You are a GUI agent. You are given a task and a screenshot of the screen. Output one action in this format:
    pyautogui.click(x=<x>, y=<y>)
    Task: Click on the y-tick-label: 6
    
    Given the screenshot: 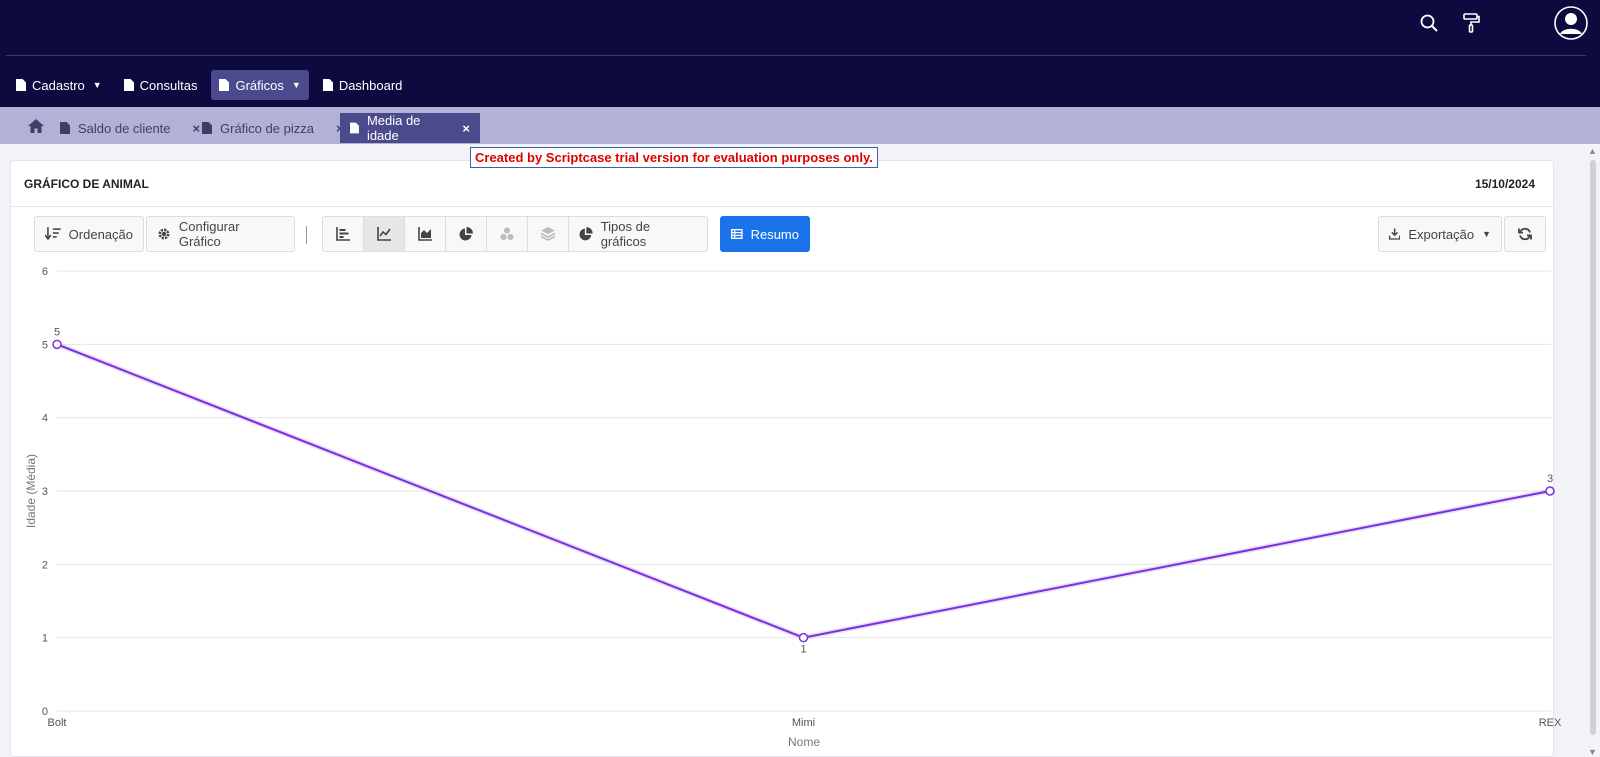 What is the action you would take?
    pyautogui.click(x=45, y=272)
    